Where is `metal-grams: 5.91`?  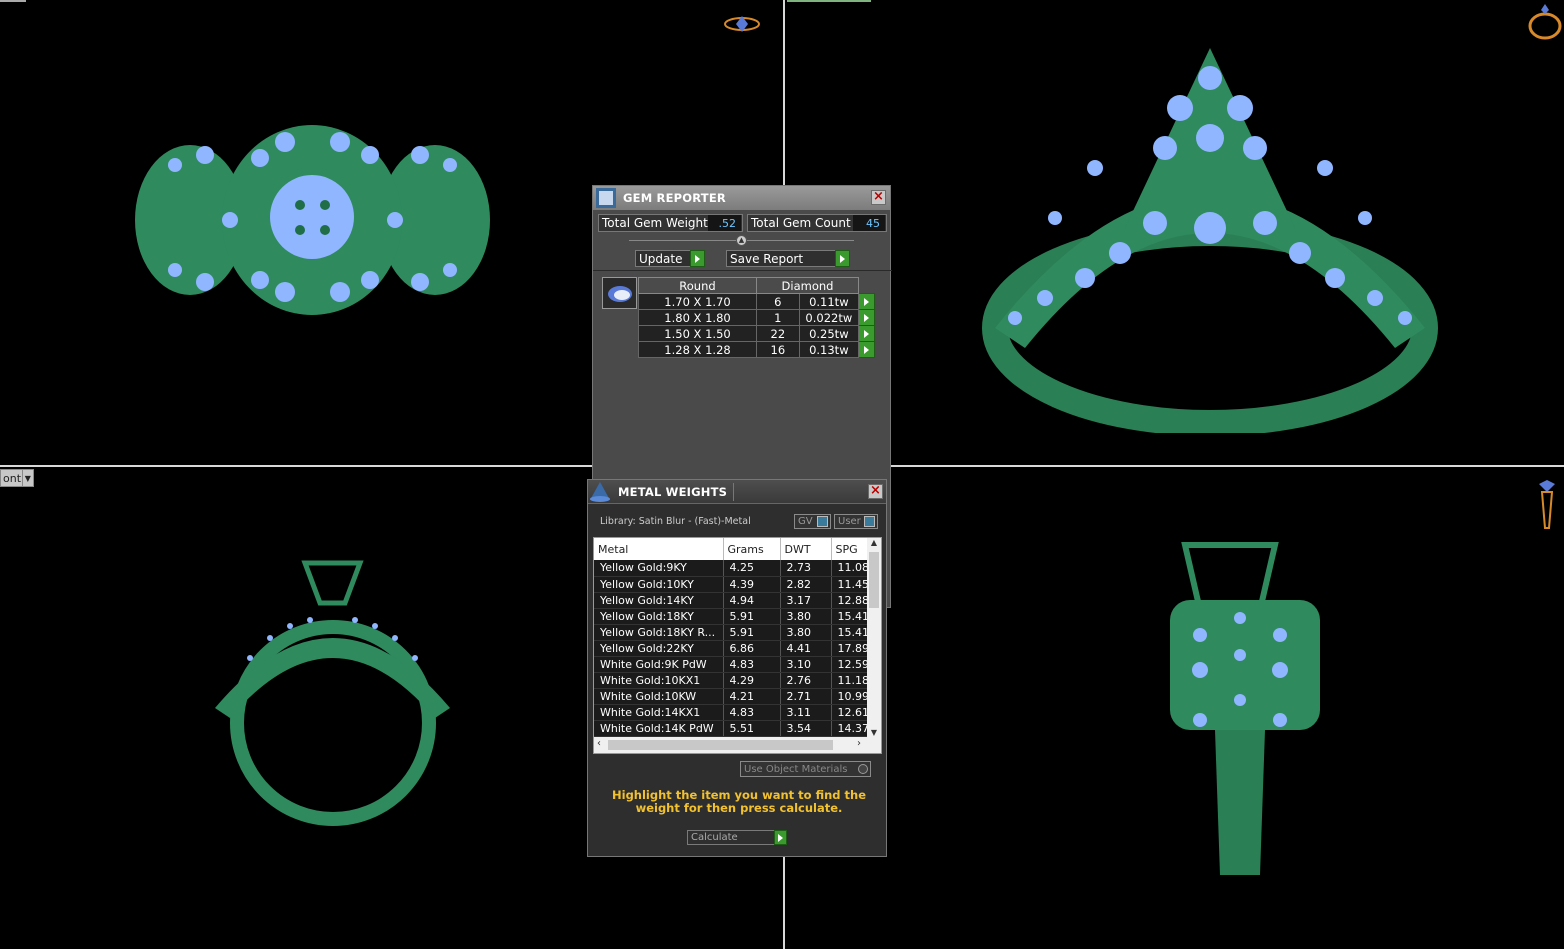 metal-grams: 5.91 is located at coordinates (752, 632).